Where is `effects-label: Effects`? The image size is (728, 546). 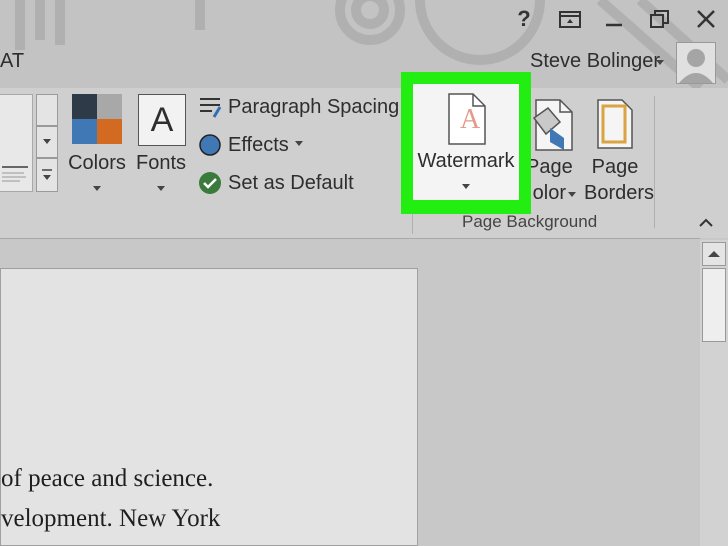
effects-label: Effects is located at coordinates (258, 144).